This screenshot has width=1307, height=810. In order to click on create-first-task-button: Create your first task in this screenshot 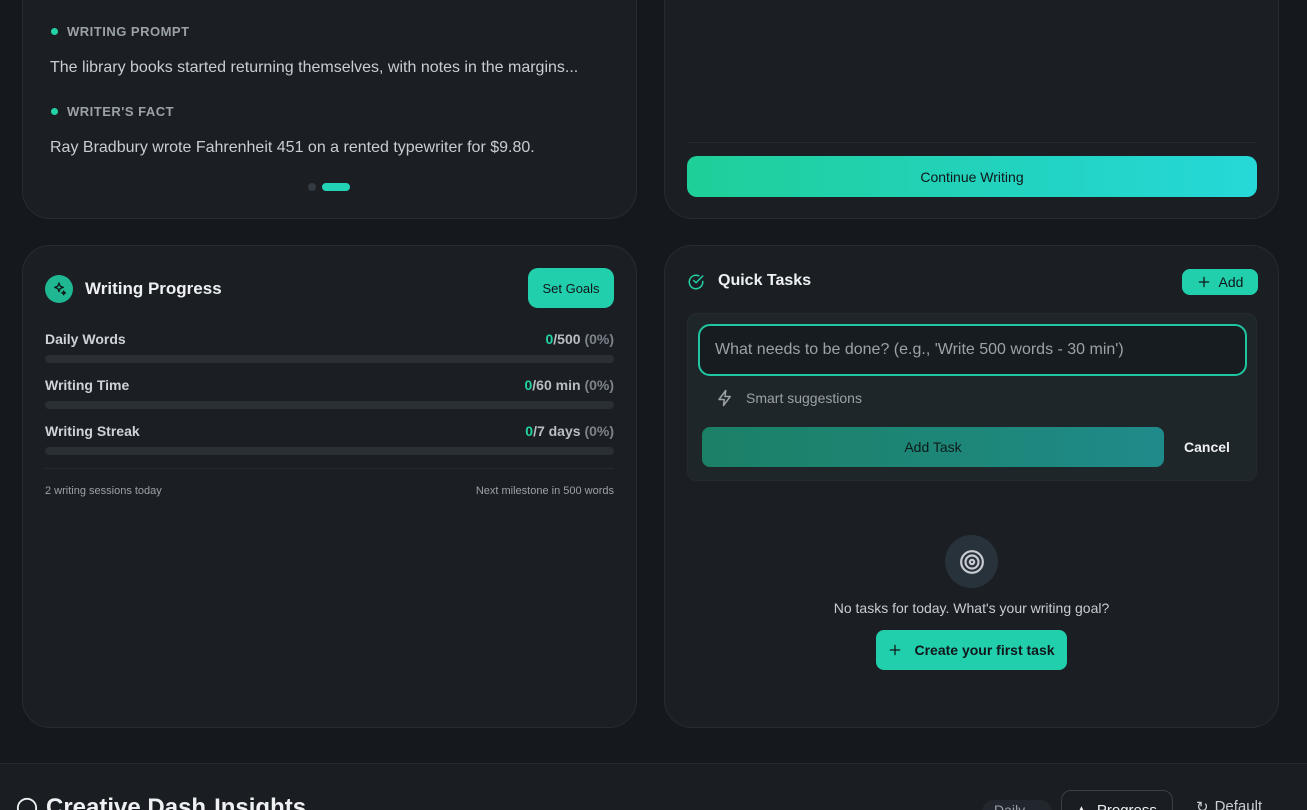, I will do `click(971, 650)`.